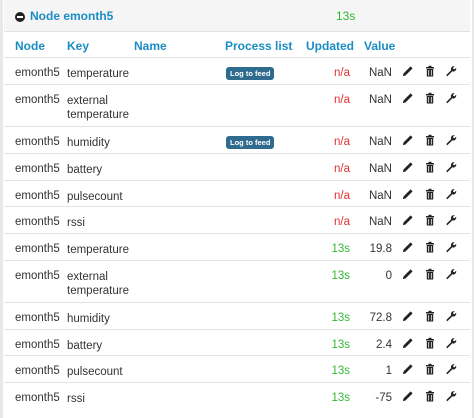 The width and height of the screenshot is (474, 418). I want to click on node-updated: 13s, so click(346, 16).